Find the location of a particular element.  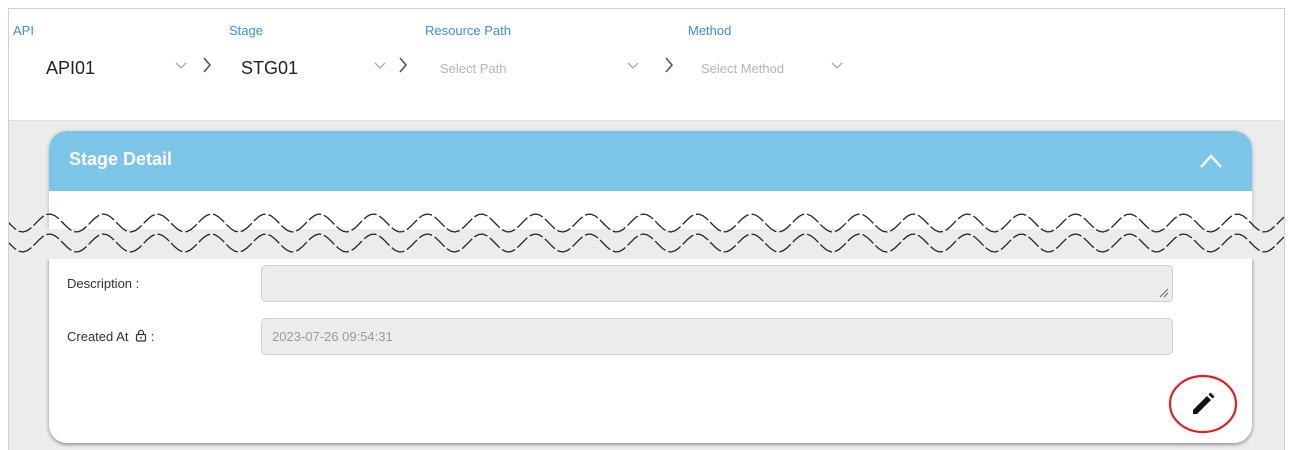

pencil-icon is located at coordinates (1204, 403).